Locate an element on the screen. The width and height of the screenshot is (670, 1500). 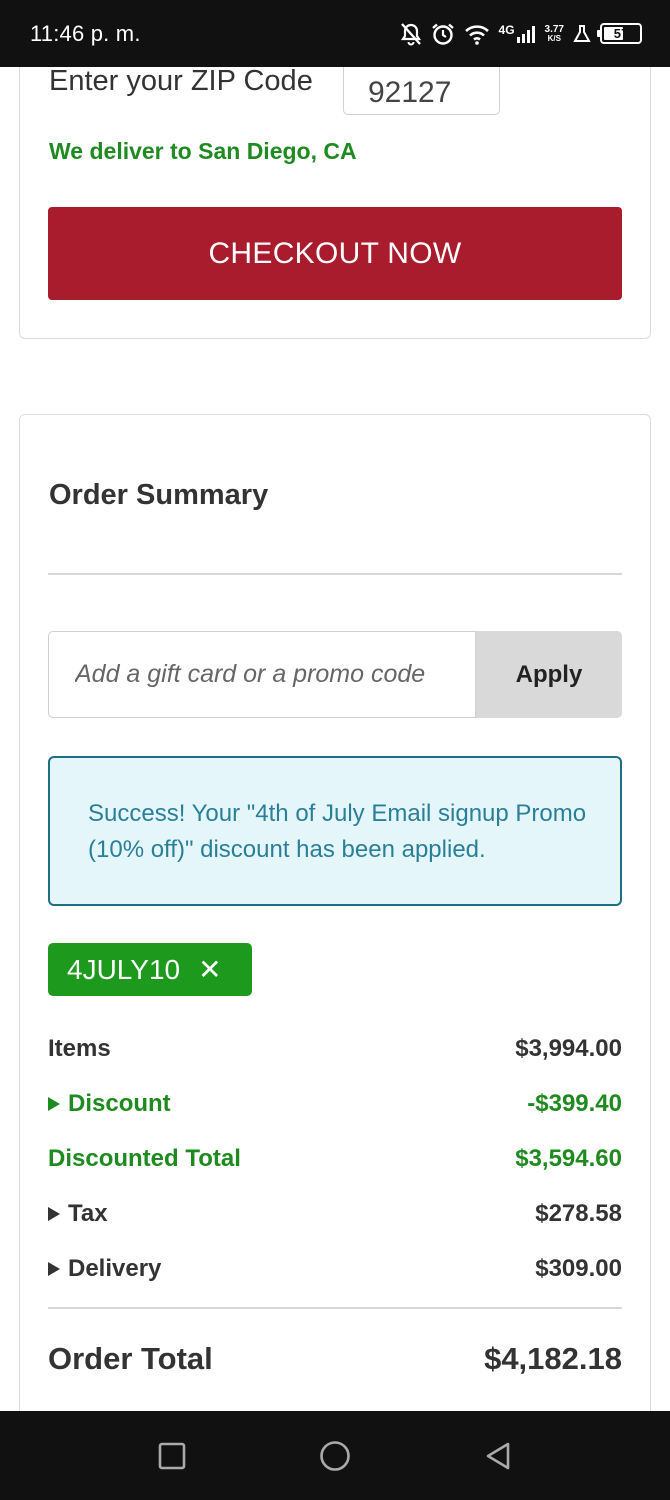
tax-toggle: Tax is located at coordinates (78, 1214).